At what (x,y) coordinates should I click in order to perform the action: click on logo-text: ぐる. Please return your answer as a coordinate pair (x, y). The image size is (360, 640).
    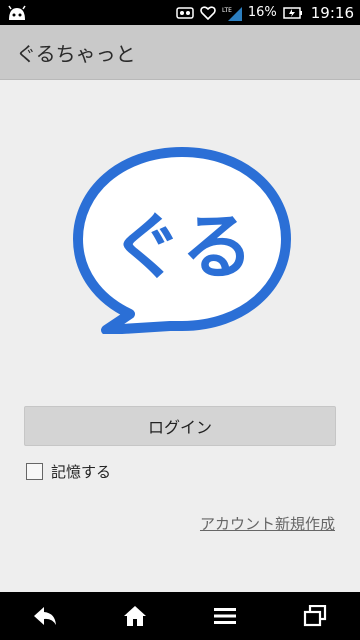
    Looking at the image, I should click on (182, 247).